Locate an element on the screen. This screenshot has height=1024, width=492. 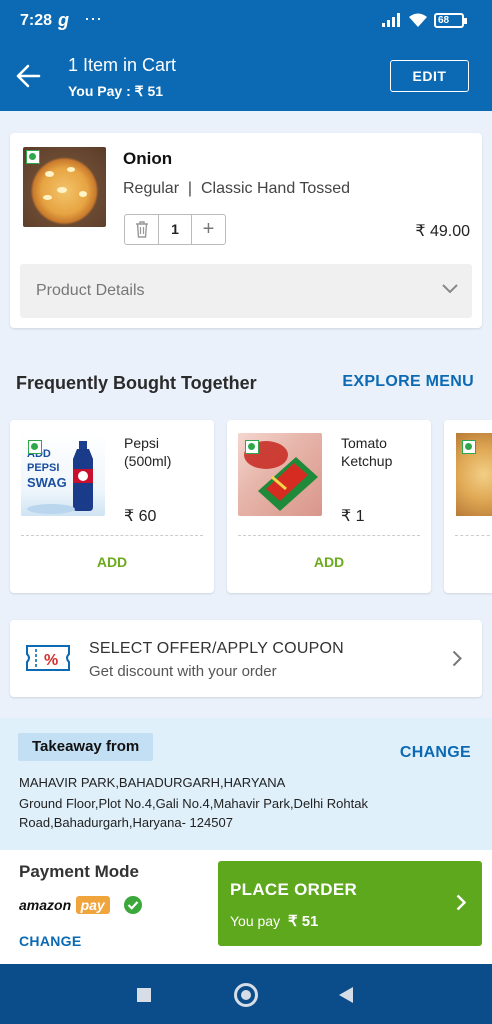
item-price: ₹ 49.00 is located at coordinates (442, 231).